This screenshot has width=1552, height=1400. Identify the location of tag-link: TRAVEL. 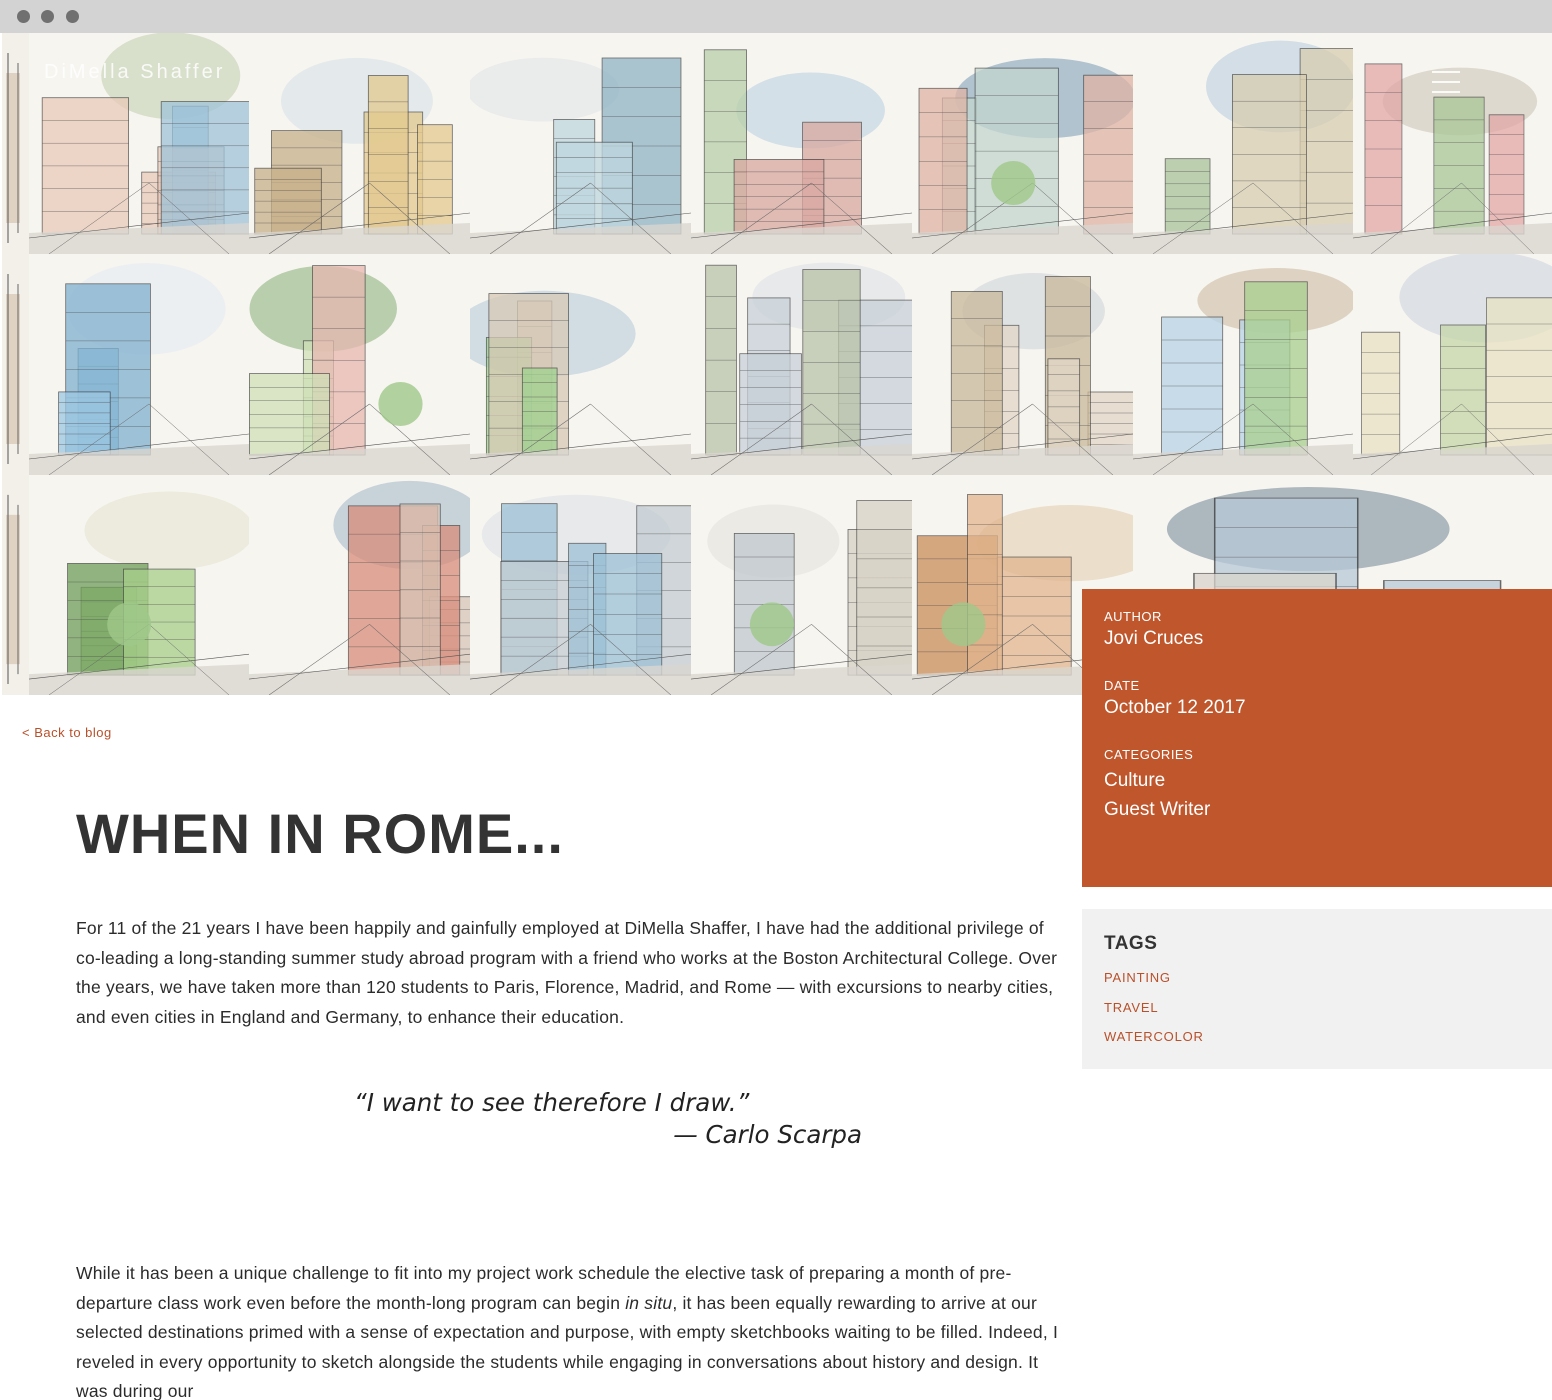
(1317, 1008).